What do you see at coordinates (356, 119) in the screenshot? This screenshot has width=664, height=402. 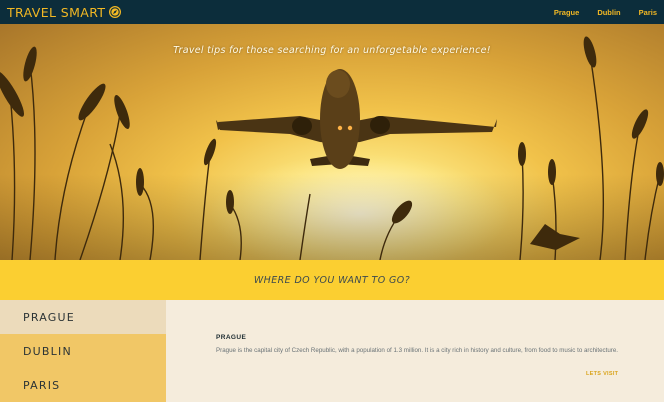 I see `airplane-image` at bounding box center [356, 119].